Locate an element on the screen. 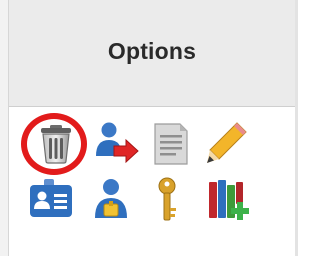 This screenshot has height=256, width=320. id-card-button is located at coordinates (51, 199).